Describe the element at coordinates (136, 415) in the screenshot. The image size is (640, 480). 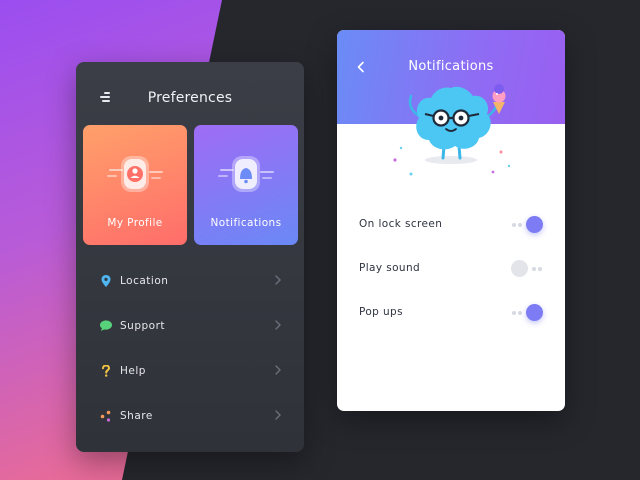
I see `menu-item-label: Share` at that location.